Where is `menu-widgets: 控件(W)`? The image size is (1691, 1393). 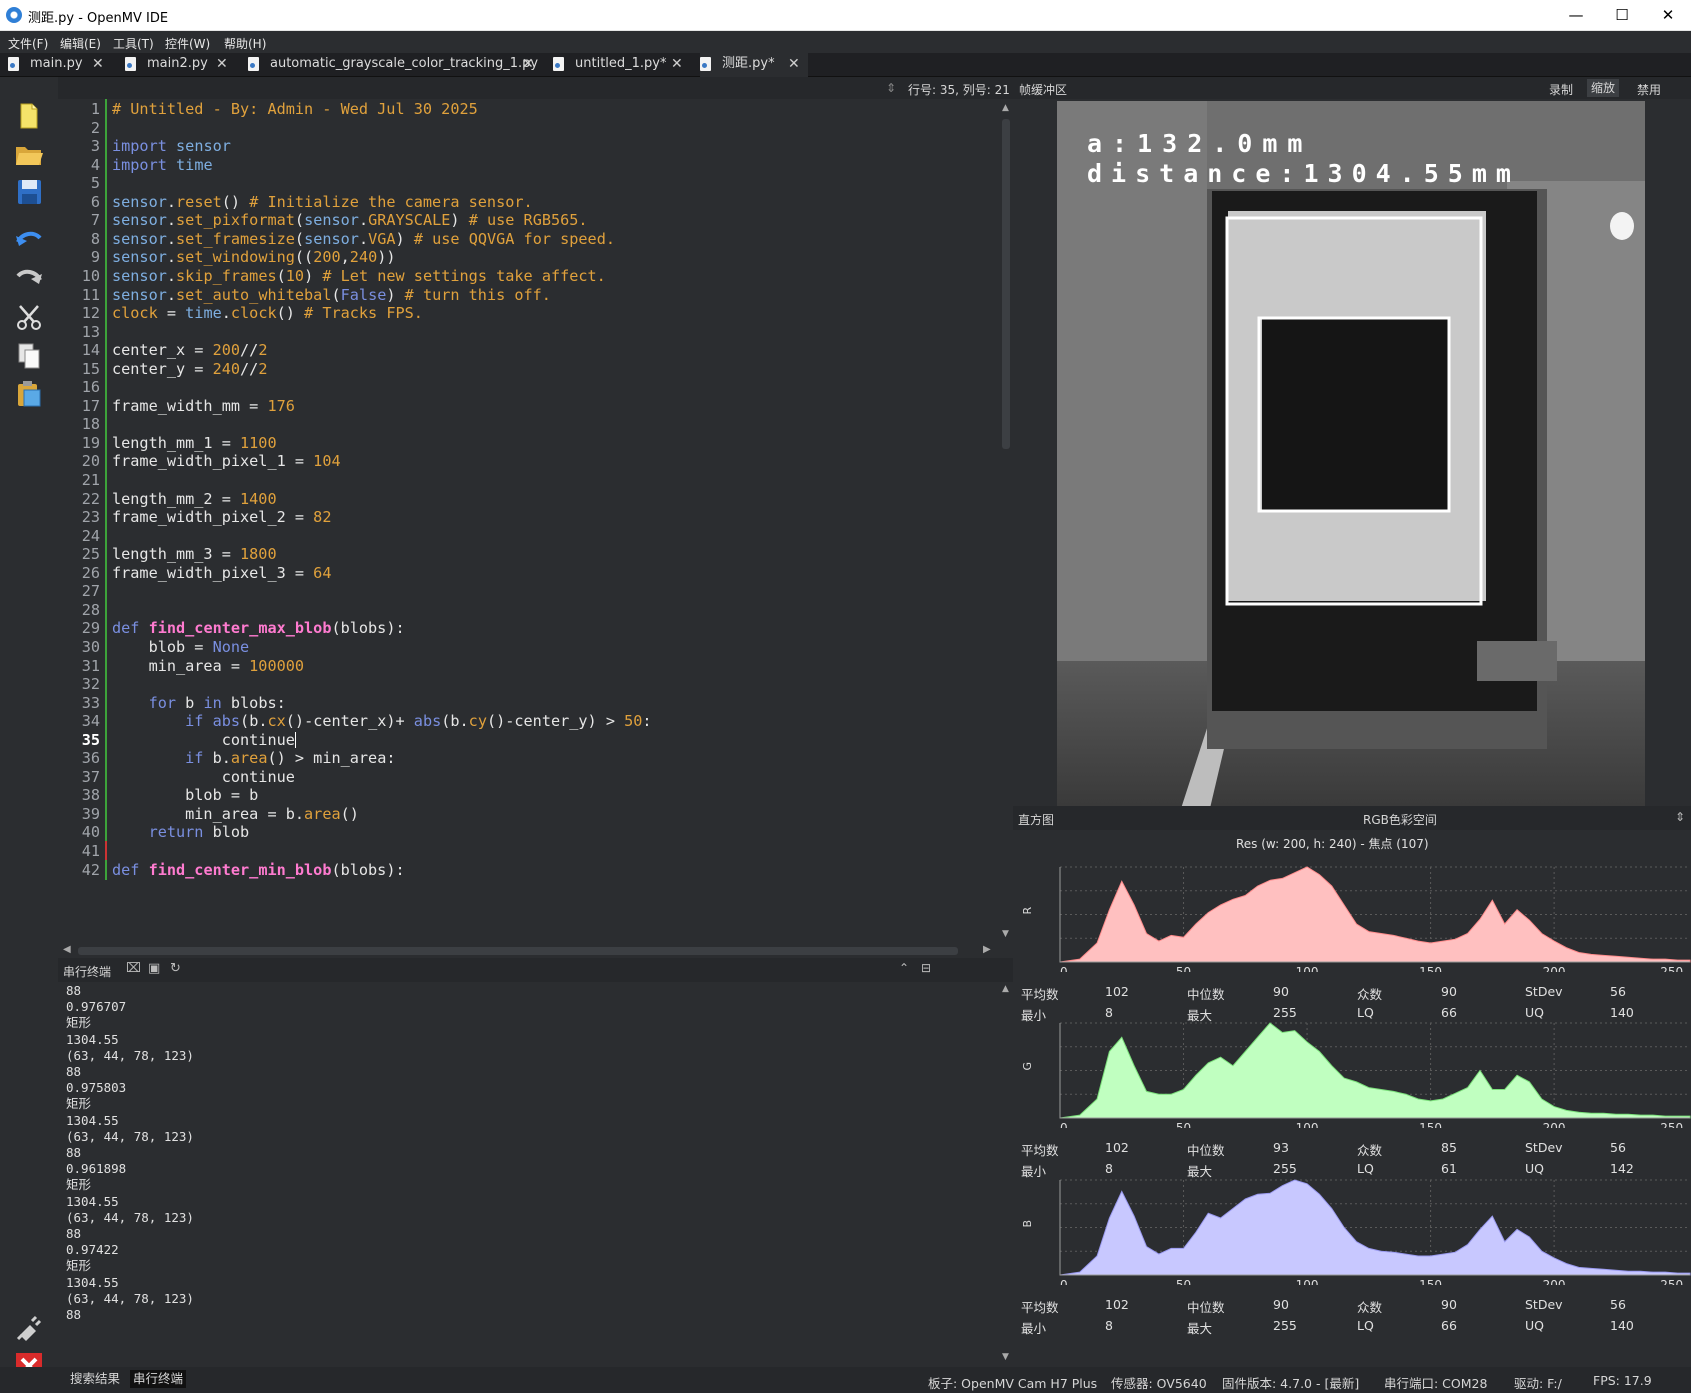
menu-widgets: 控件(W) is located at coordinates (187, 43).